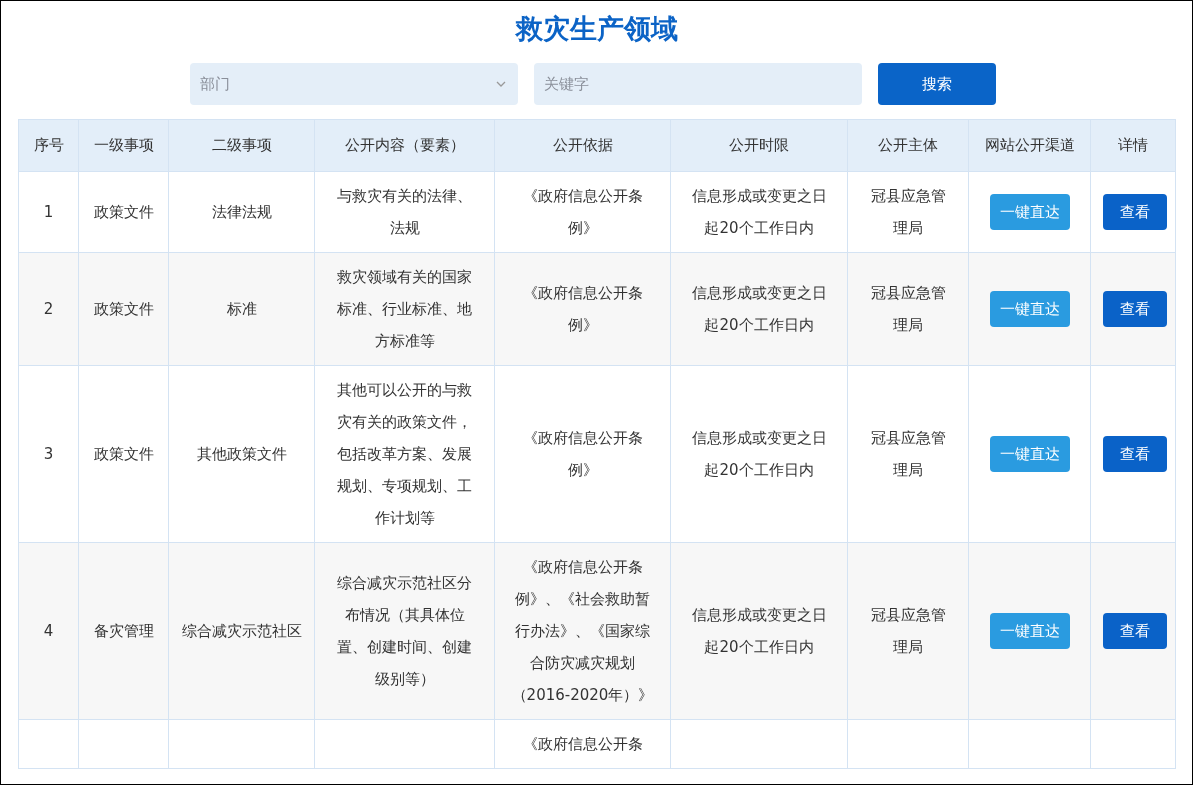 The height and width of the screenshot is (785, 1193). Describe the element at coordinates (759, 145) in the screenshot. I see `column-header: 公开时限` at that location.